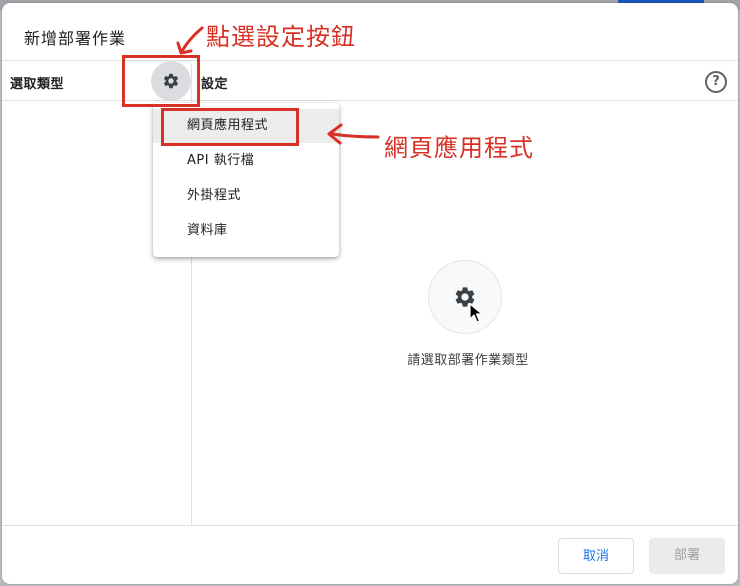 The image size is (740, 586). I want to click on select-type-label: 選取類型, so click(37, 84).